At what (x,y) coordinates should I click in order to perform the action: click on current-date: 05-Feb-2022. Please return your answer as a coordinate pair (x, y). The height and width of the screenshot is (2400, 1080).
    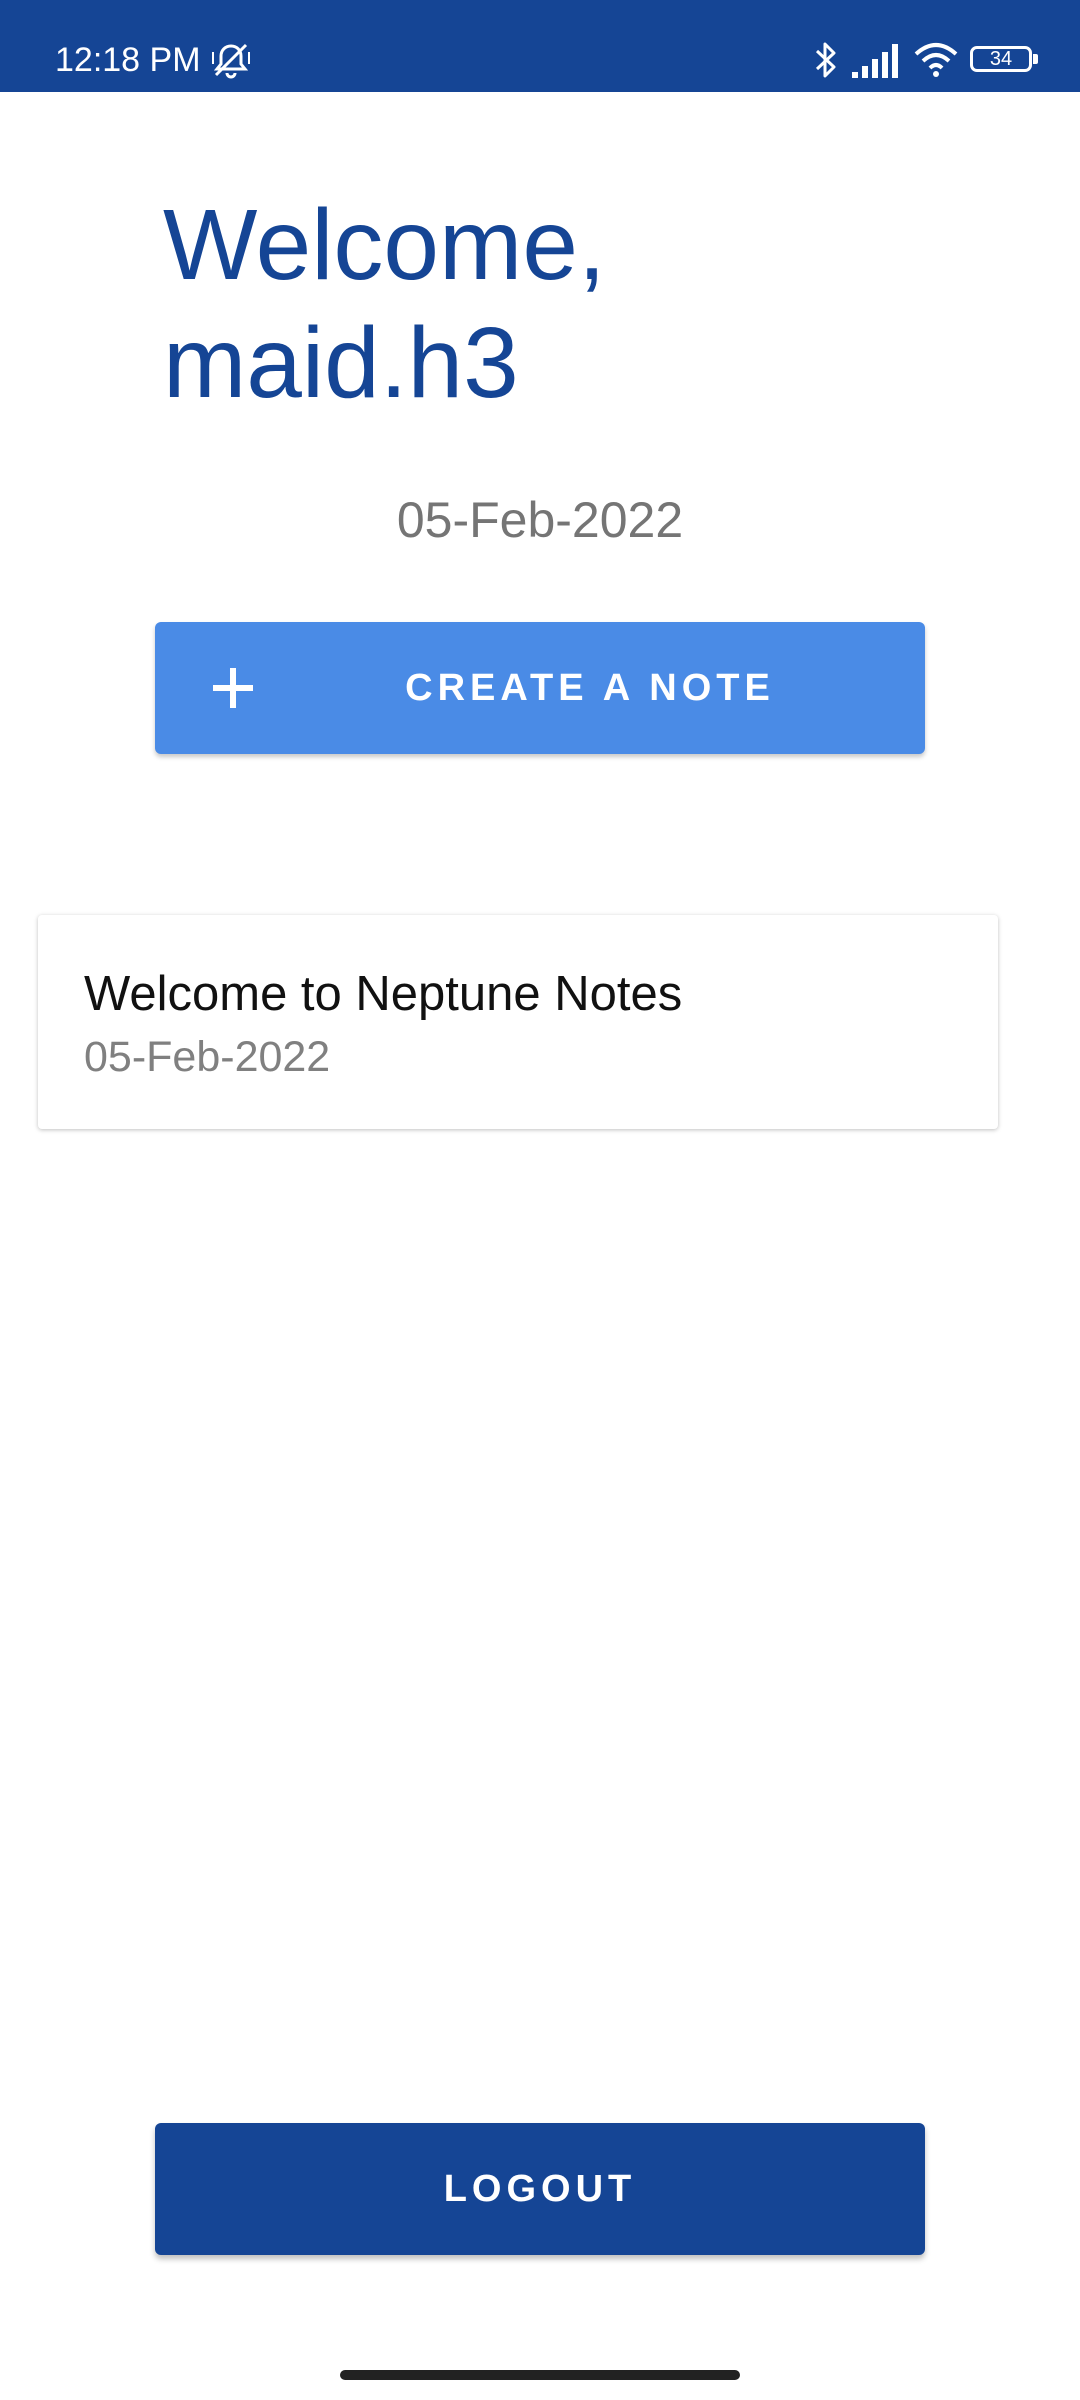
    Looking at the image, I should click on (540, 520).